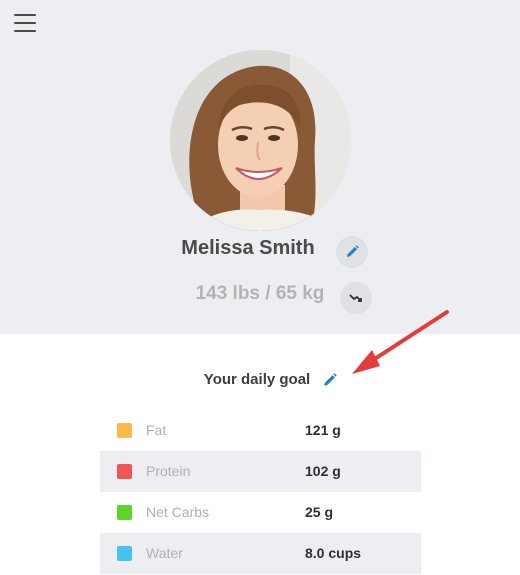  Describe the element at coordinates (319, 512) in the screenshot. I see `goal-value: 25 g` at that location.